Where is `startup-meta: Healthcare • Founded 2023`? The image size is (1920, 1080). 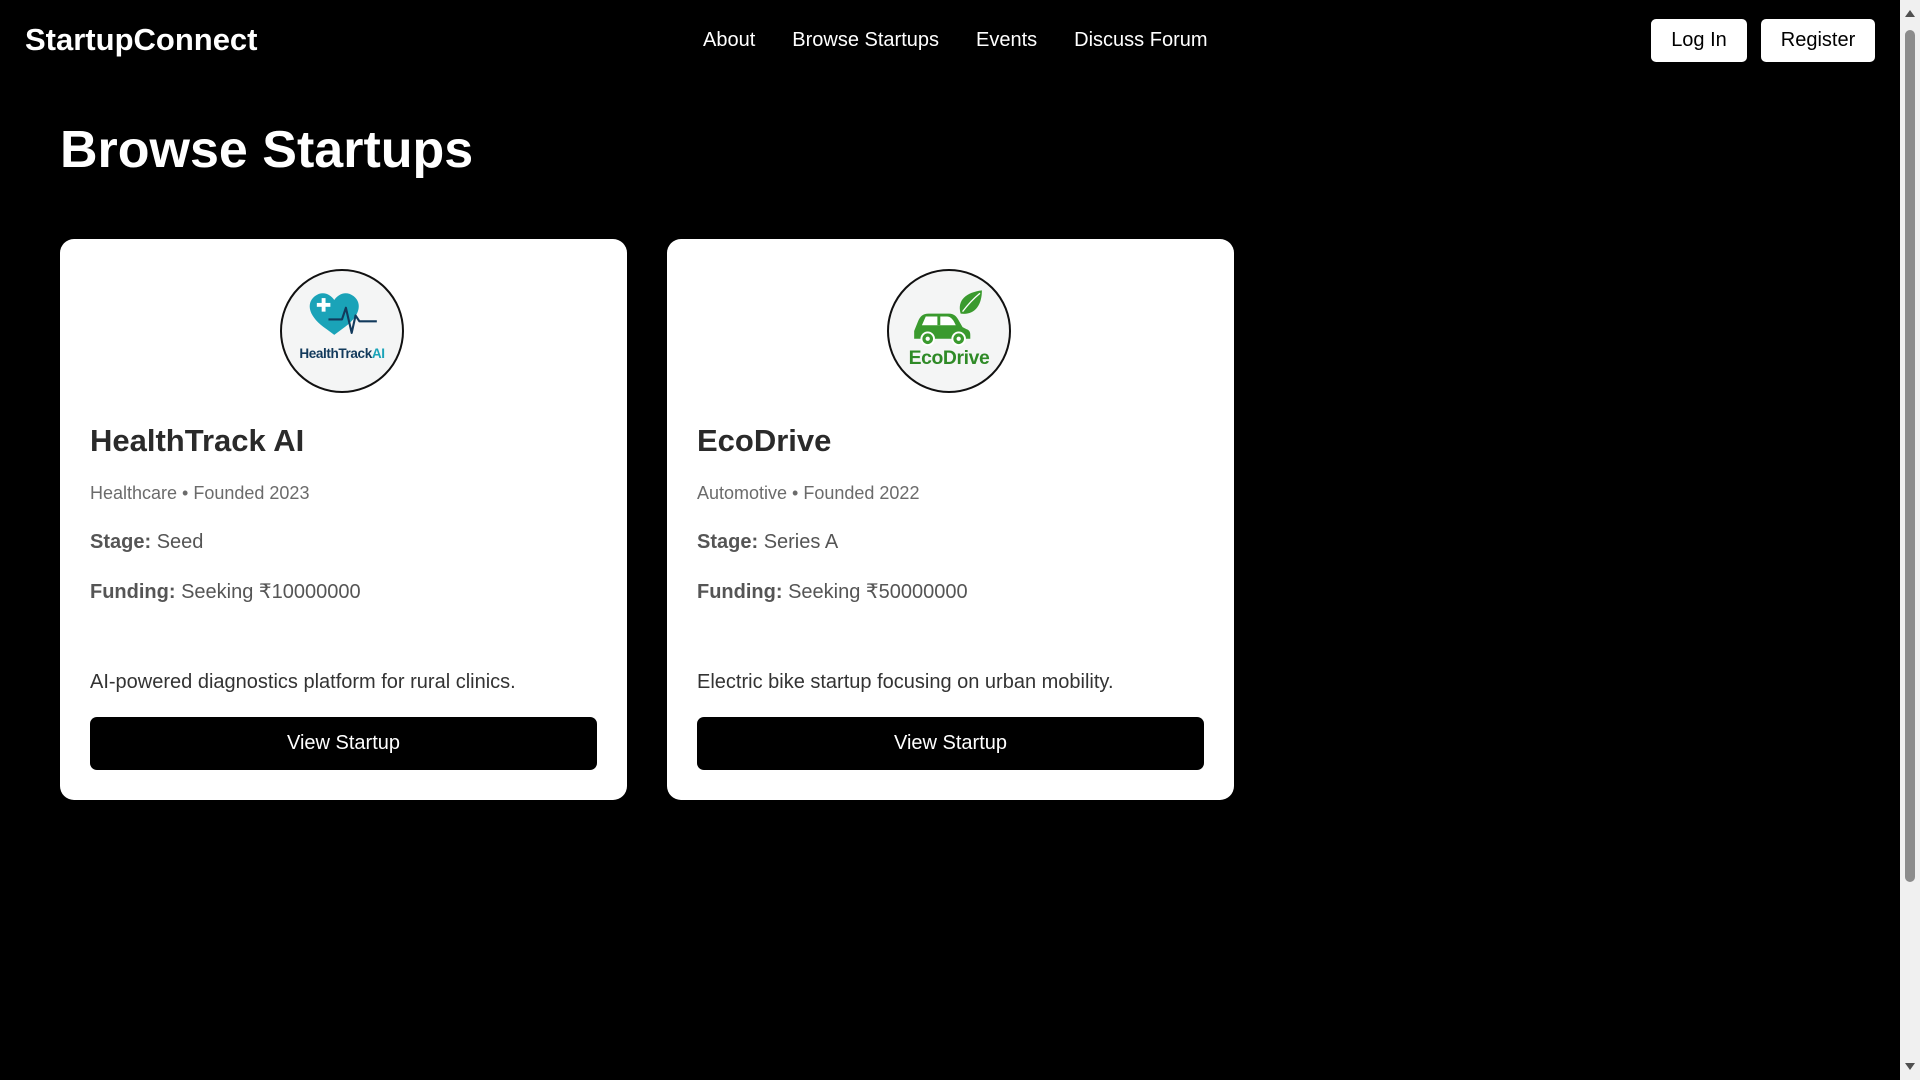
startup-meta: Healthcare • Founded 2023 is located at coordinates (200, 493).